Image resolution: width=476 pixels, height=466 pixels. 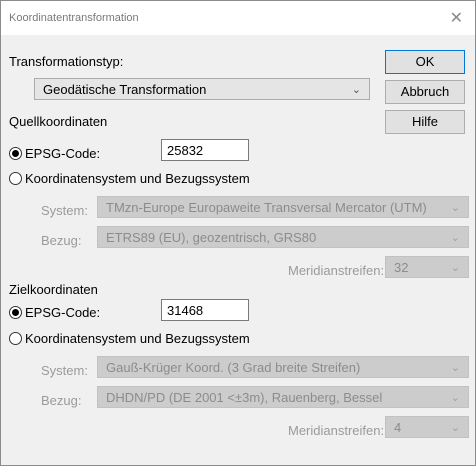 I want to click on target-meridian-select: 4 ⌄, so click(x=427, y=427).